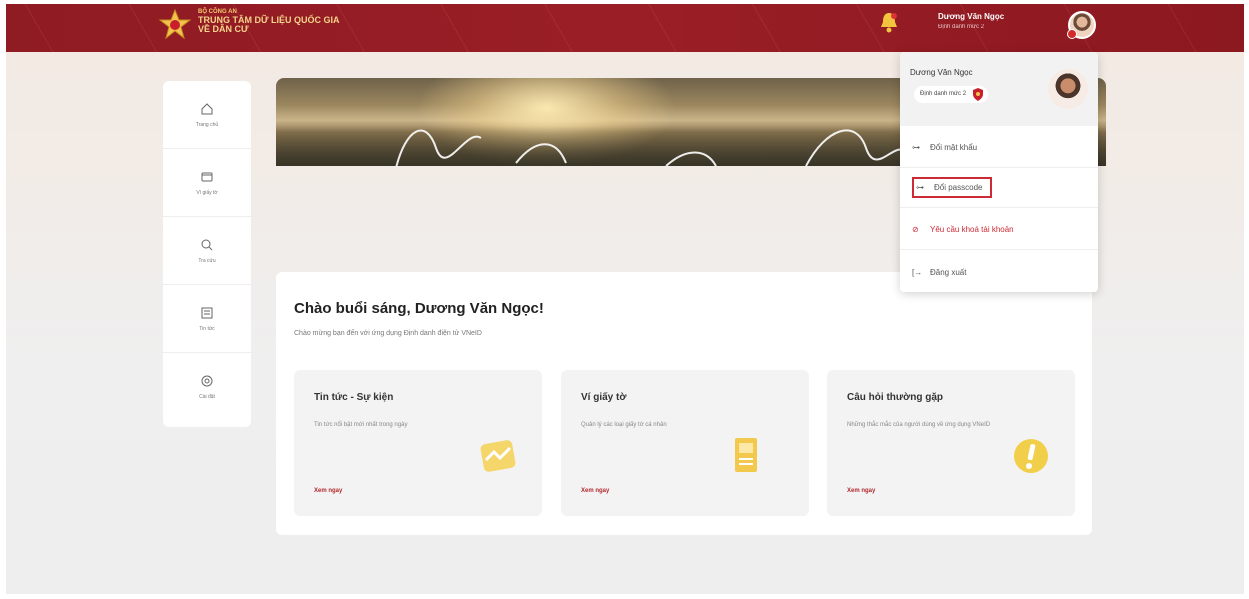  Describe the element at coordinates (354, 397) in the screenshot. I see `tile-title: Tin tức - Sự kiện` at that location.